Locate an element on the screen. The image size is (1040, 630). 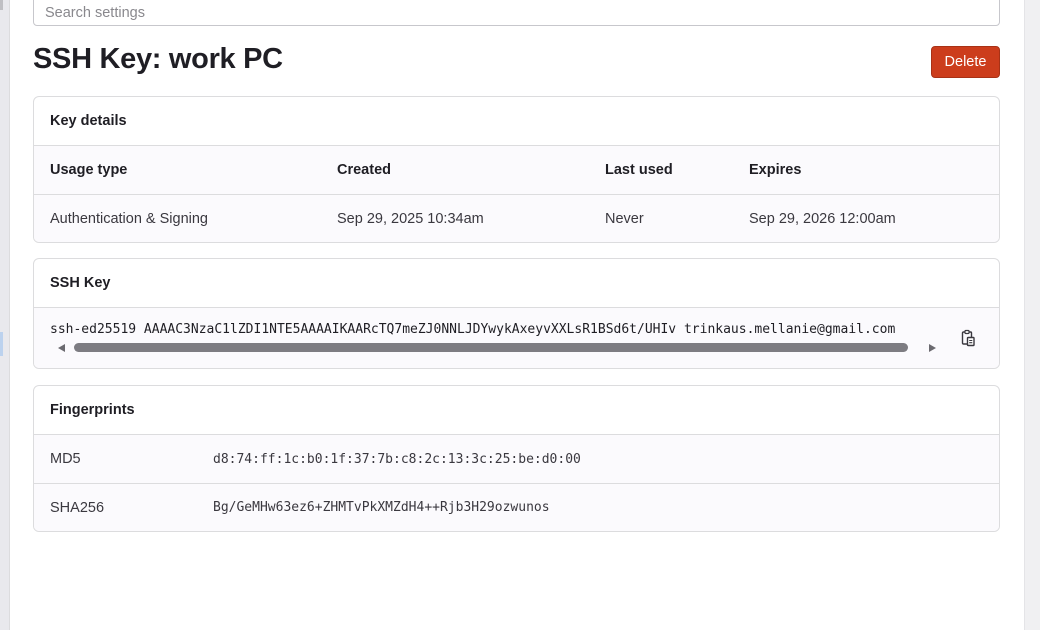
horizontal-scrollbar is located at coordinates (497, 349).